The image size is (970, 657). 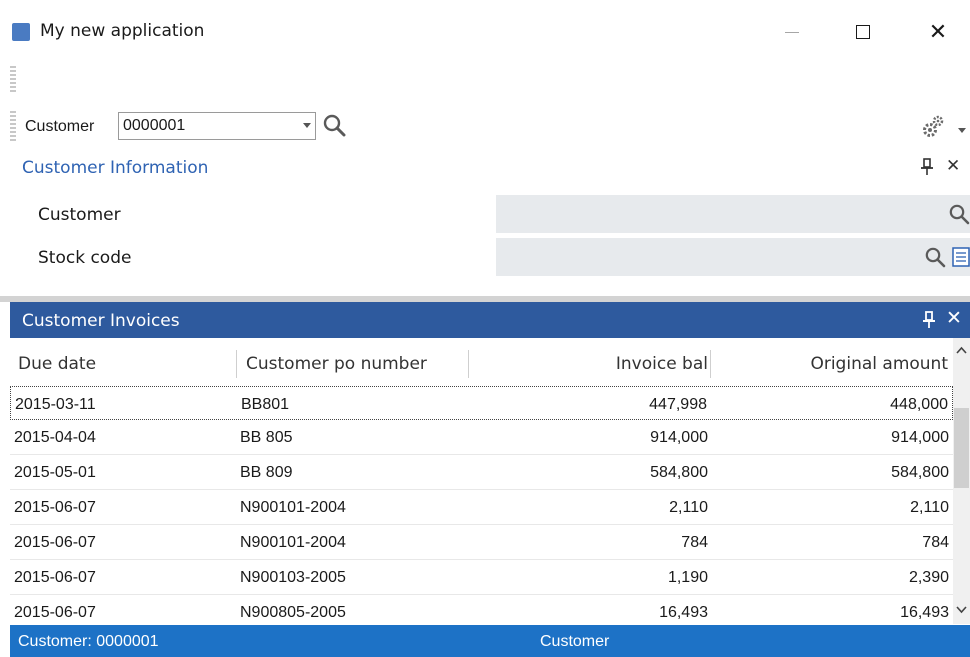 I want to click on cell-invoice-bal: 1,190, so click(x=687, y=577).